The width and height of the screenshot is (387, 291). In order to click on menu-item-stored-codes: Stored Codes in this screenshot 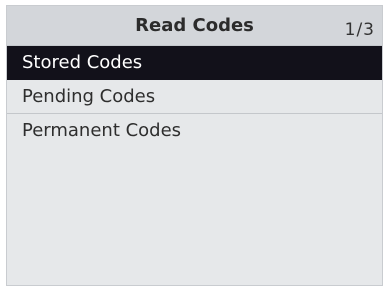, I will do `click(194, 63)`.